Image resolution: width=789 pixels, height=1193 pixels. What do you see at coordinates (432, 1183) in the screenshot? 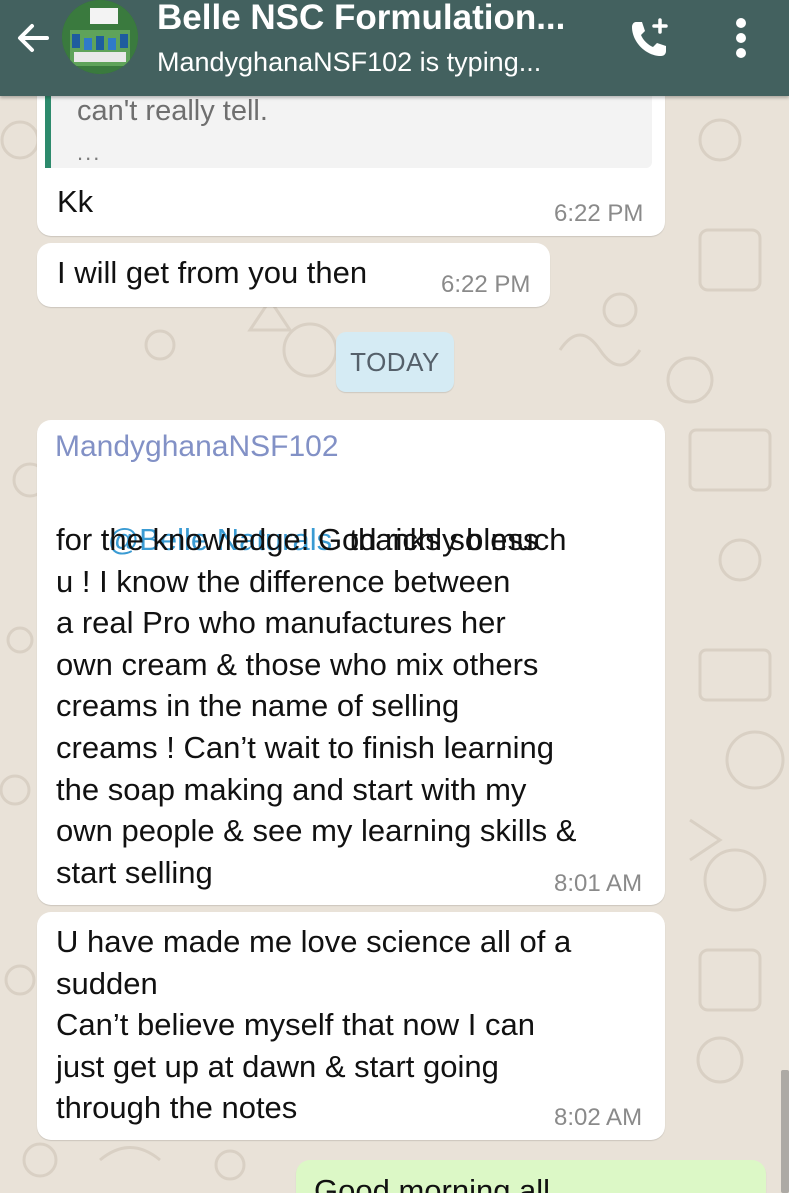
I see `message-text: Good morning all` at bounding box center [432, 1183].